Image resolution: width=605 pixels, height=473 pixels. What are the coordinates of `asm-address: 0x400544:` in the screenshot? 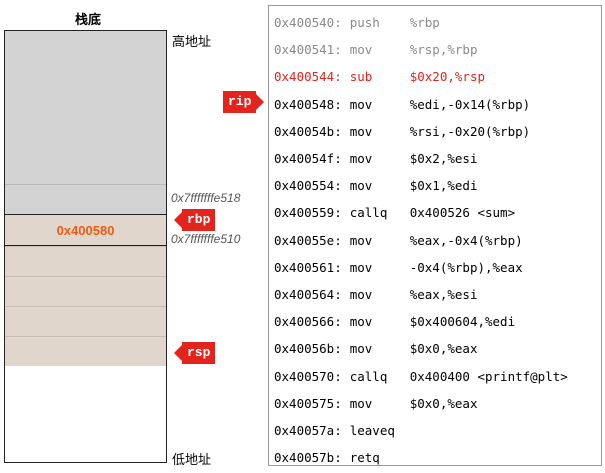 It's located at (308, 77).